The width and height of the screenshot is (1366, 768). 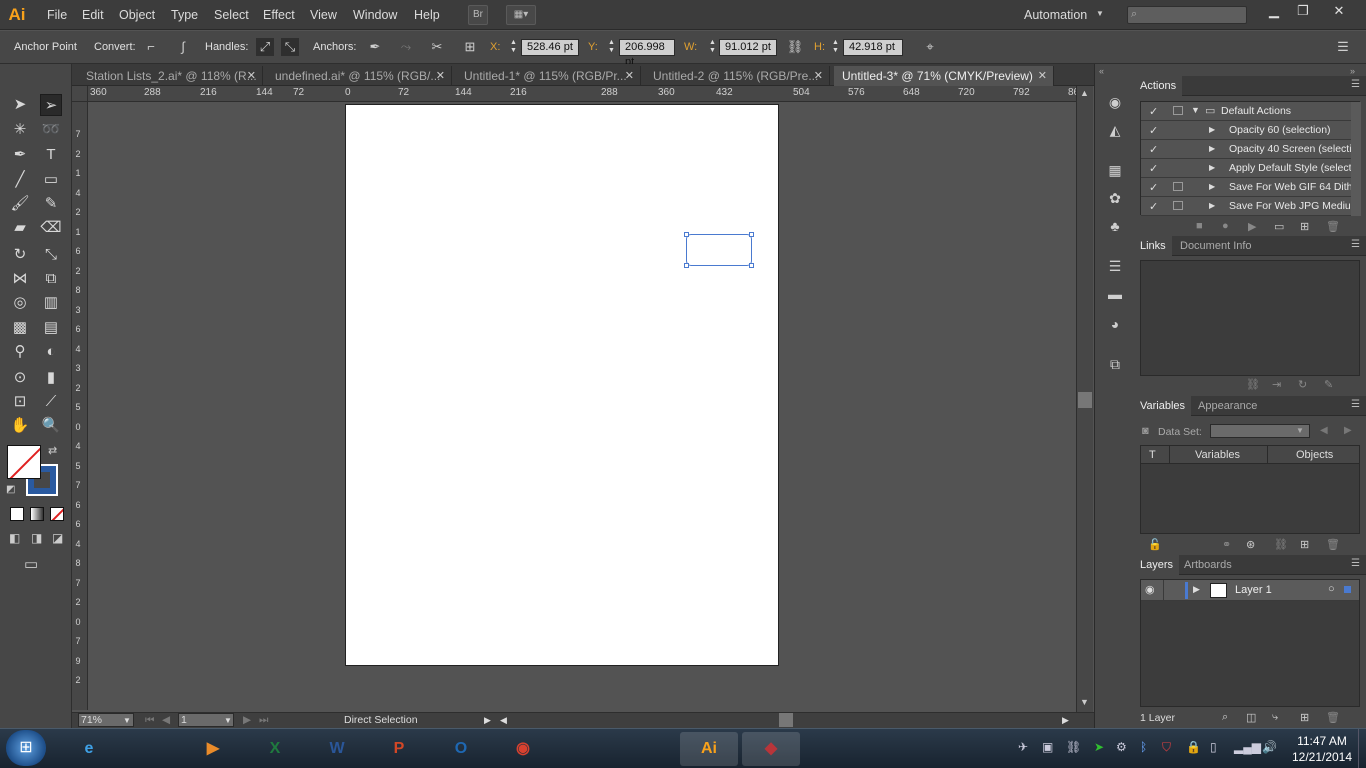 I want to click on gradient-icon: ▬, so click(x=1115, y=294).